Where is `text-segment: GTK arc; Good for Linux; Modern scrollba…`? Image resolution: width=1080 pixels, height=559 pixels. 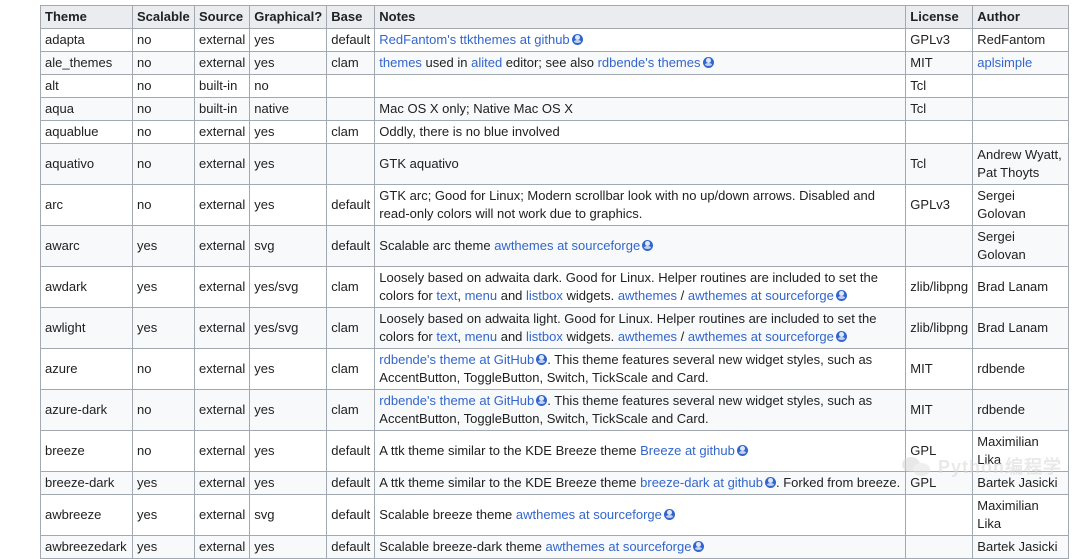
text-segment: GTK arc; Good for Linux; Modern scrollba… is located at coordinates (627, 204).